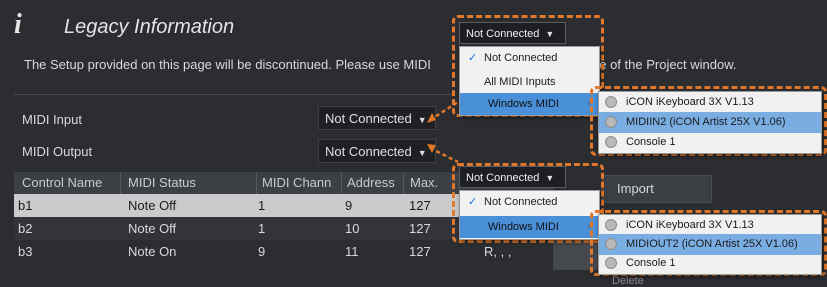 The image size is (827, 287). What do you see at coordinates (512, 177) in the screenshot?
I see `output-popup-dropdown: Not Connected ▼` at bounding box center [512, 177].